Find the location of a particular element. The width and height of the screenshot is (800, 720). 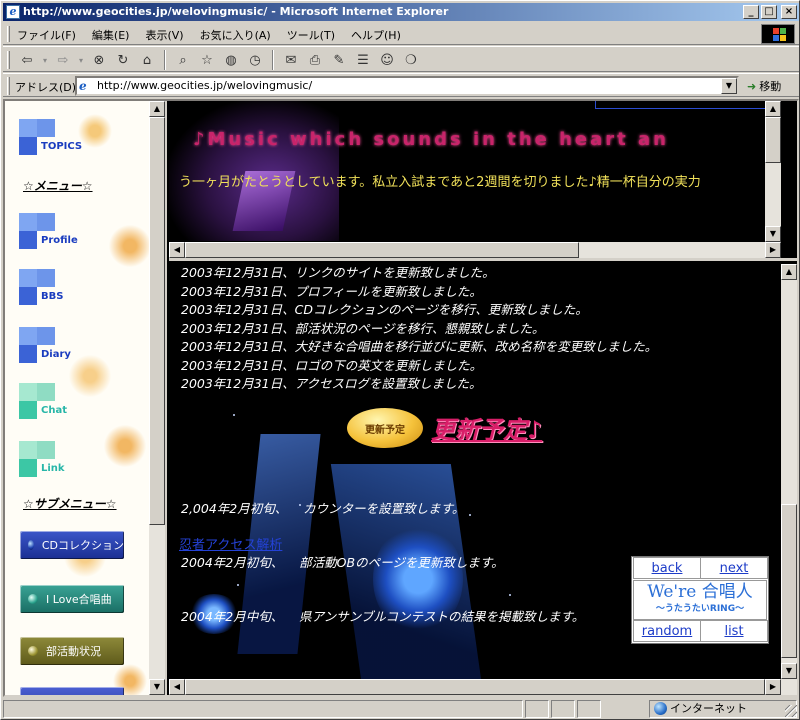

home-icon: ⌂ is located at coordinates (147, 60).